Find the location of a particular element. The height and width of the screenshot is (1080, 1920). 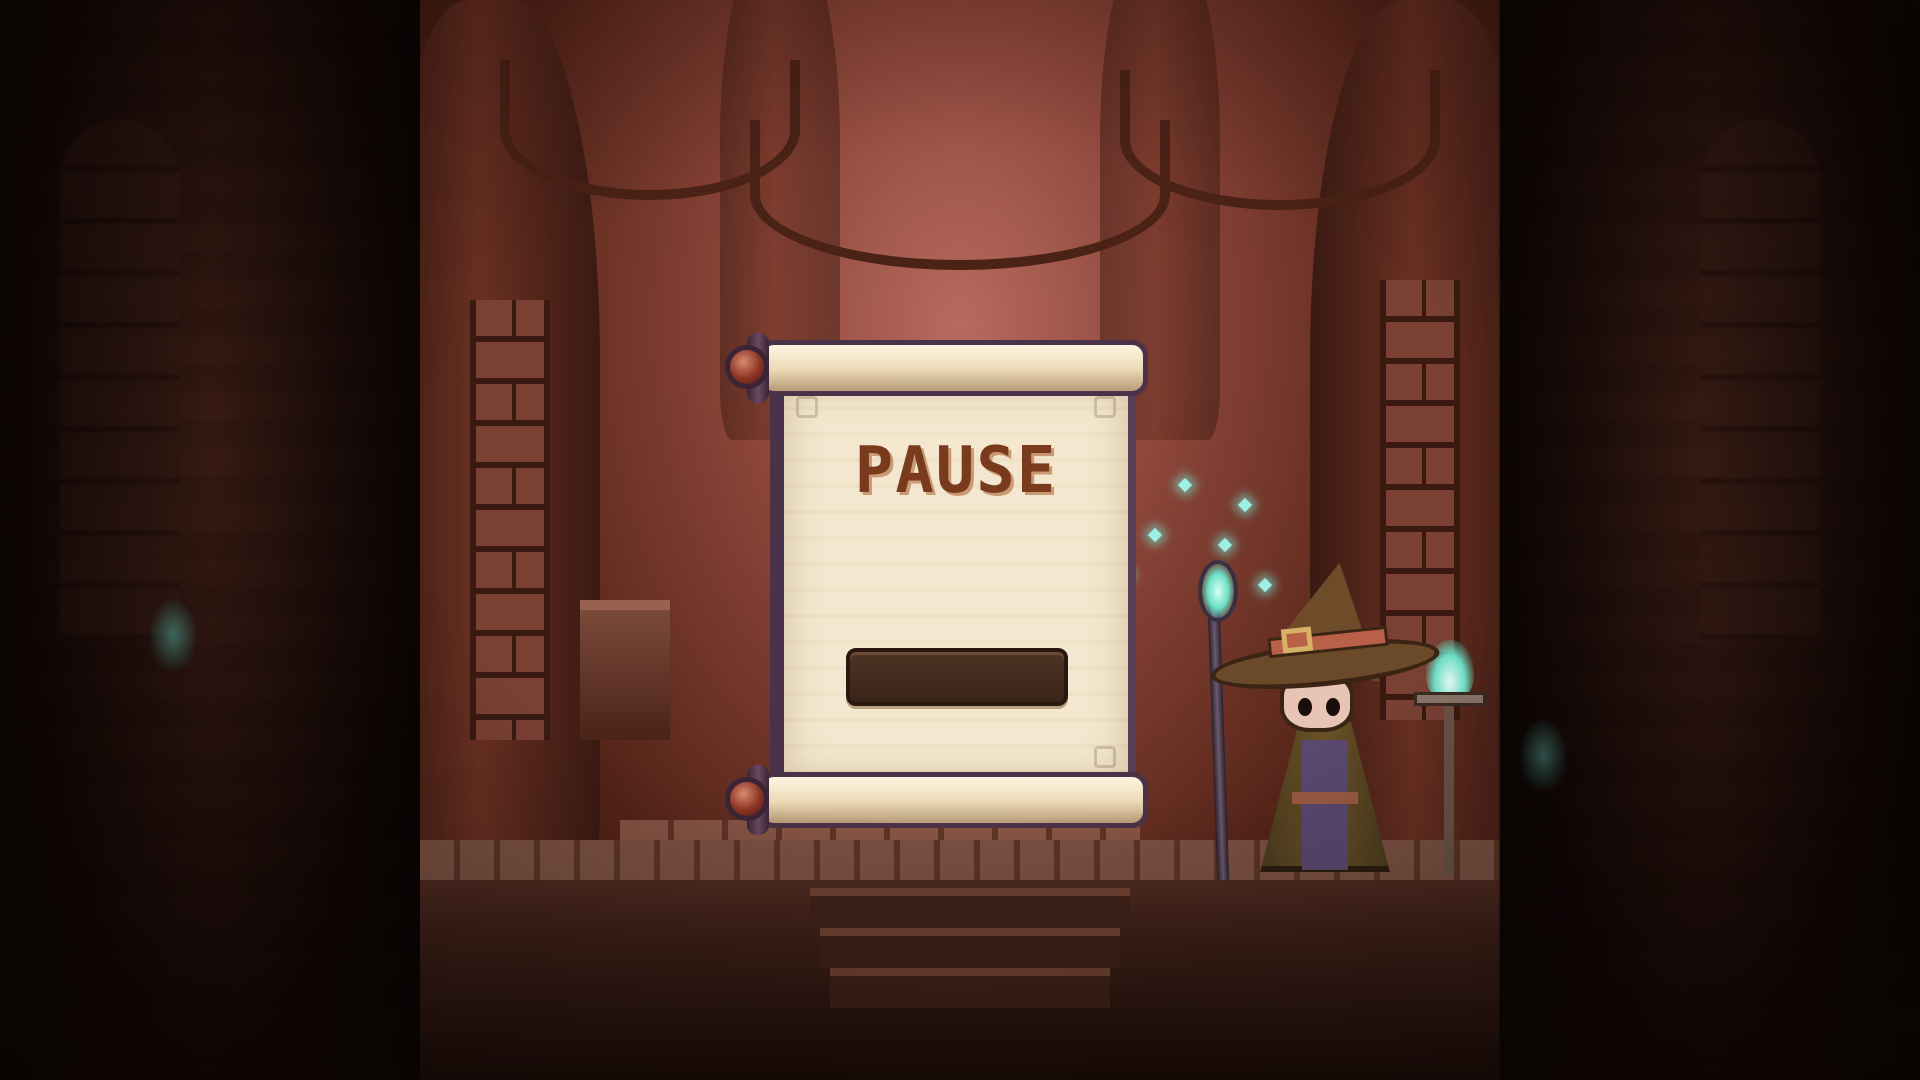

right-glow-icon is located at coordinates (1543, 755).